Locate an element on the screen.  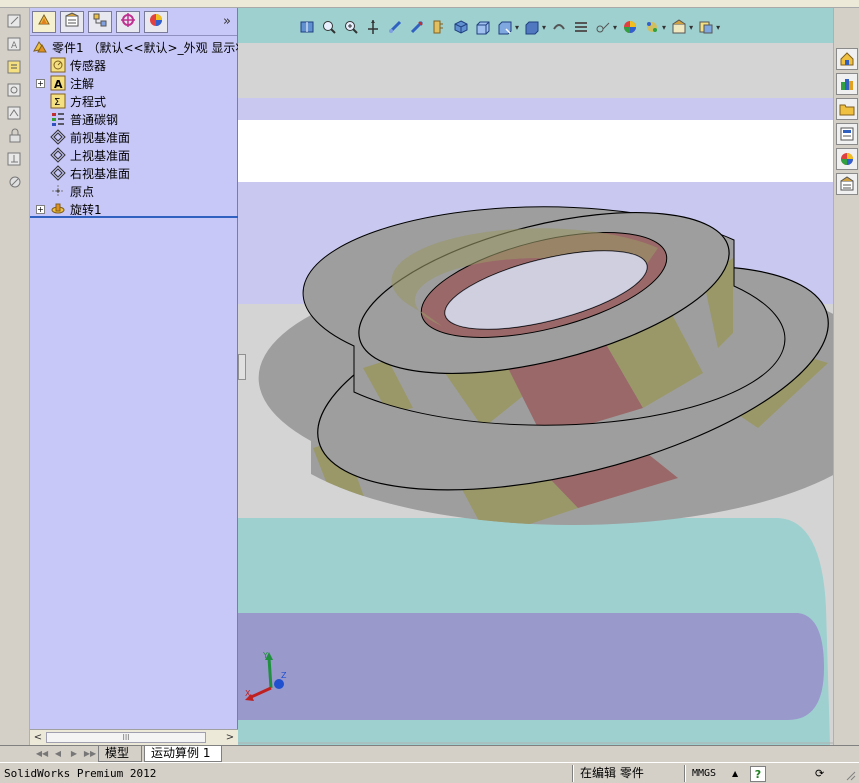
tree-root-label: 零件1 （默认<<默认>_外观 显示状 is located at coordinates (150, 47).